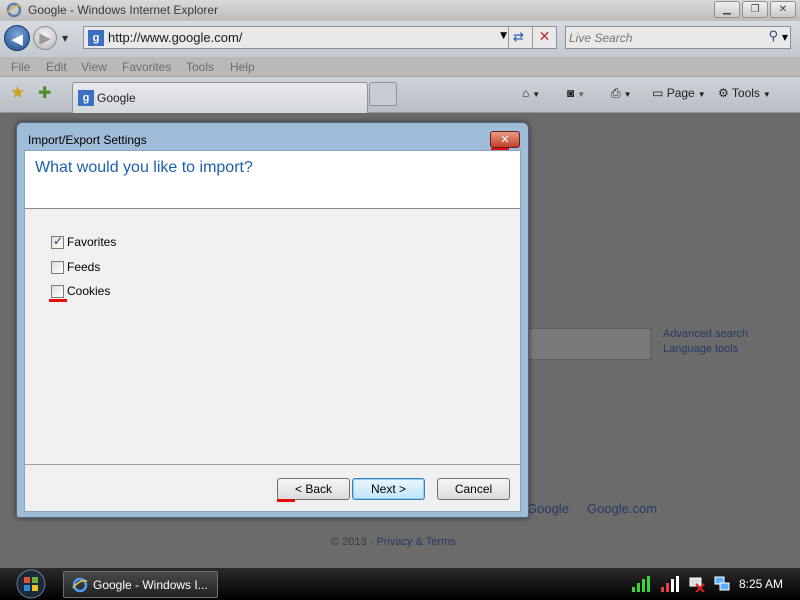 This screenshot has height=600, width=800. Describe the element at coordinates (727, 9) in the screenshot. I see `minimize-button: ▁` at that location.